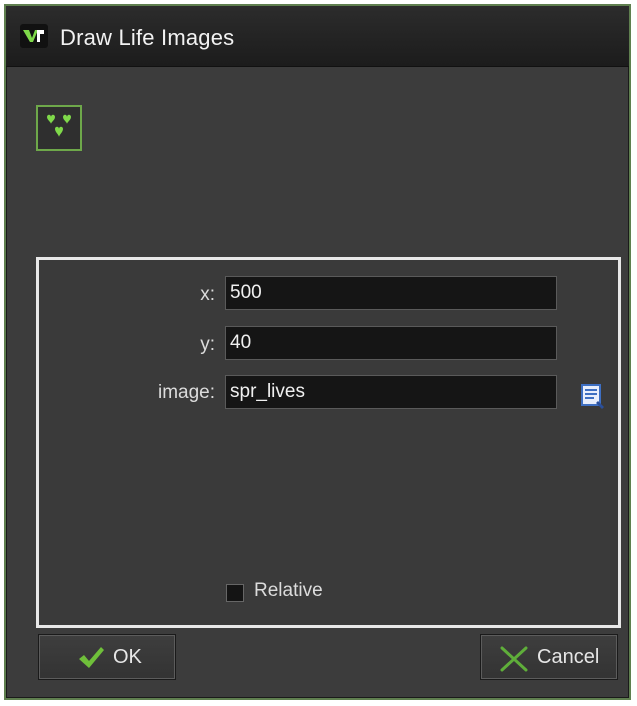 This screenshot has width=637, height=706. I want to click on cancel-label: Cancel, so click(568, 657).